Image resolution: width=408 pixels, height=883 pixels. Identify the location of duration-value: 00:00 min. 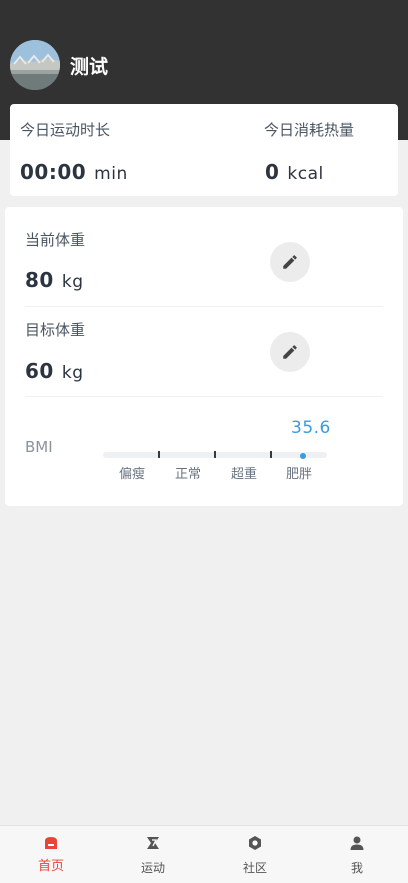
(74, 172).